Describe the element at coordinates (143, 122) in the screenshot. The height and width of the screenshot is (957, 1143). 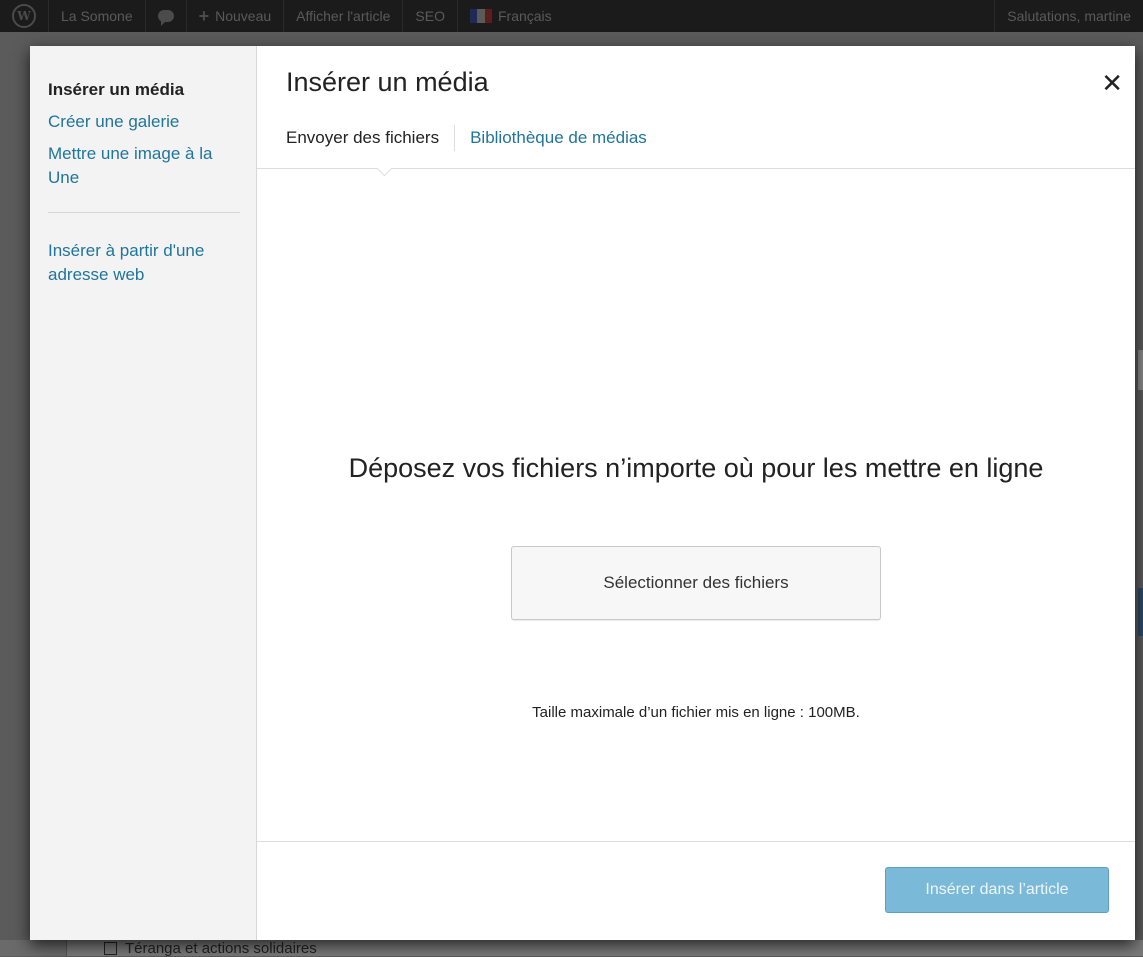
I see `menu-item-create-gallery: Créer une galerie` at that location.